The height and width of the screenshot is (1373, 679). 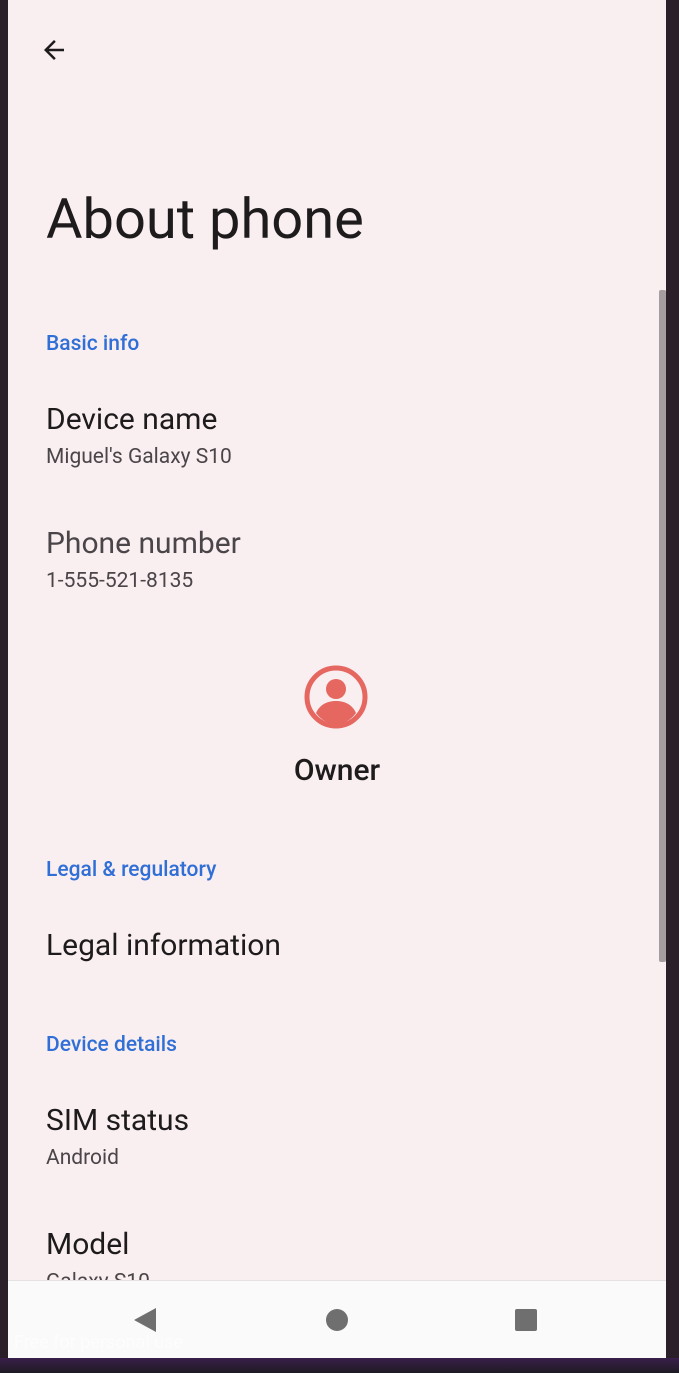 I want to click on section-header-legal: Legal & regulatory, so click(x=131, y=870).